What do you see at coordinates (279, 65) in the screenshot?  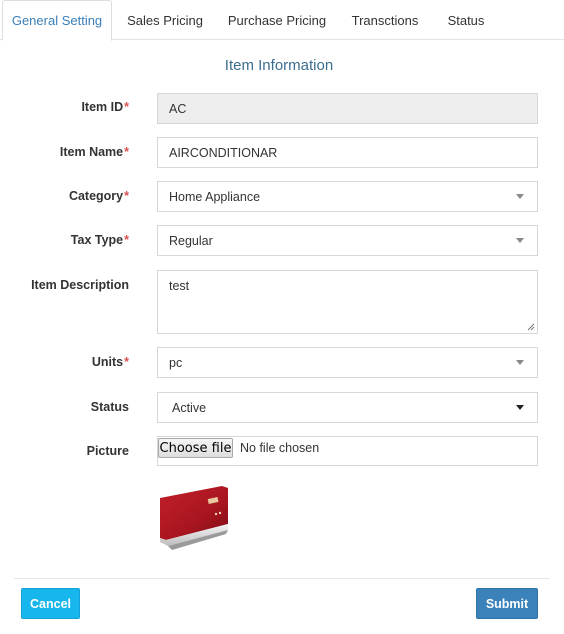 I see `section-title: Item Information` at bounding box center [279, 65].